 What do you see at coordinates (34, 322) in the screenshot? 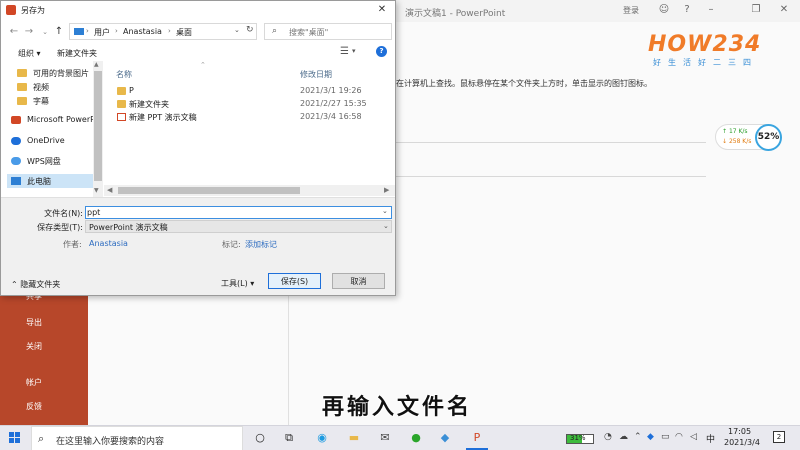
I see `sidebar-item-export: 导出` at bounding box center [34, 322].